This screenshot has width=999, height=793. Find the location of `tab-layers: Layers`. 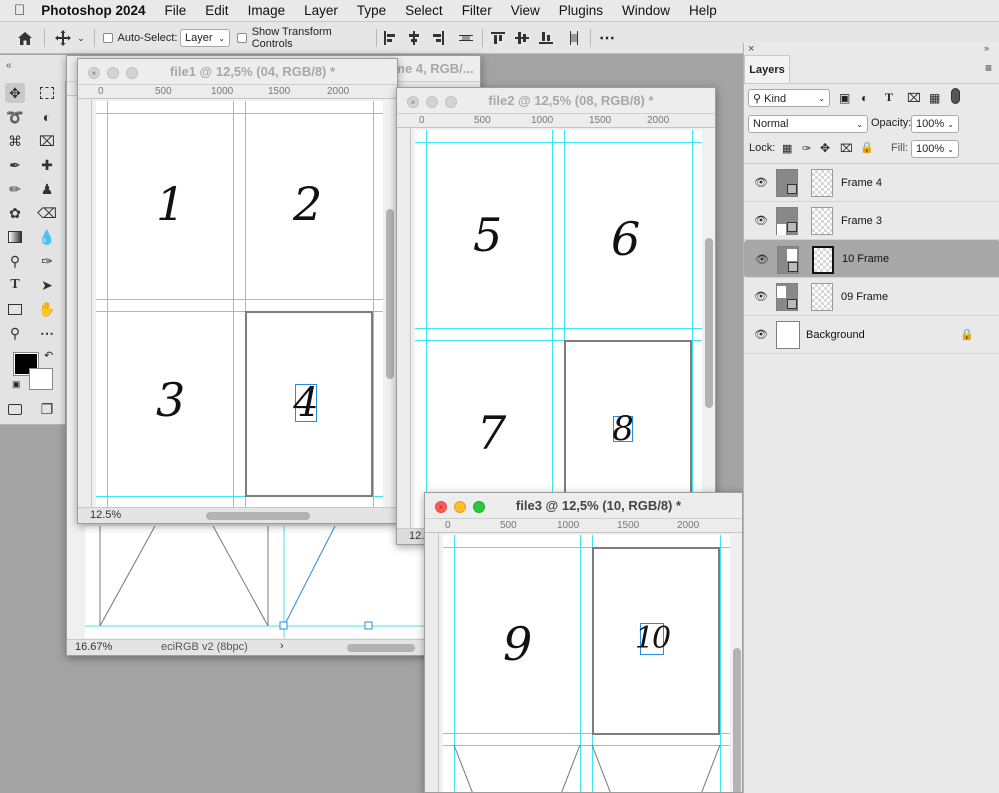

tab-layers: Layers is located at coordinates (767, 69).